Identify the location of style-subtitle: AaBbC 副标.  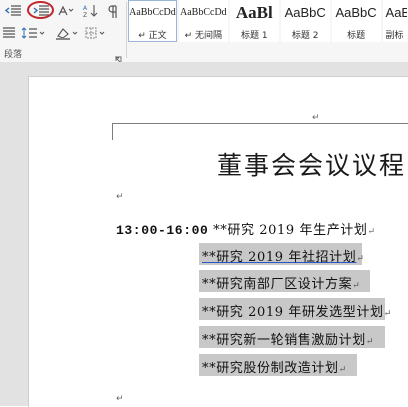
(395, 21).